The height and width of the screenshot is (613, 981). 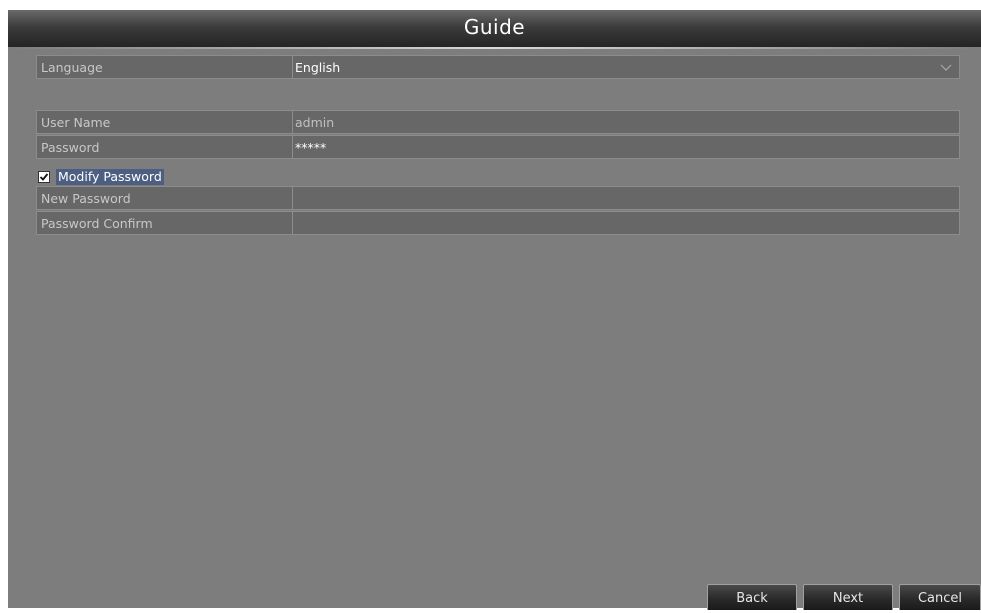 What do you see at coordinates (625, 67) in the screenshot?
I see `language-select: English` at bounding box center [625, 67].